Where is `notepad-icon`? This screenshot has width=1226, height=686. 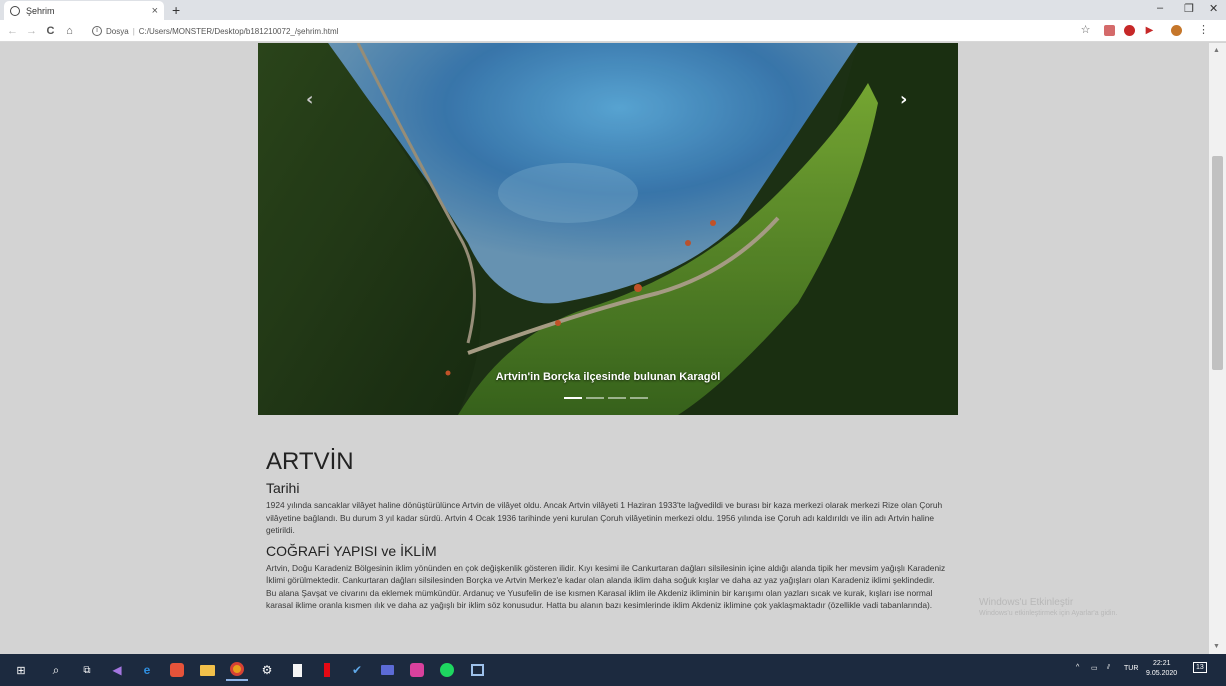 notepad-icon is located at coordinates (297, 670).